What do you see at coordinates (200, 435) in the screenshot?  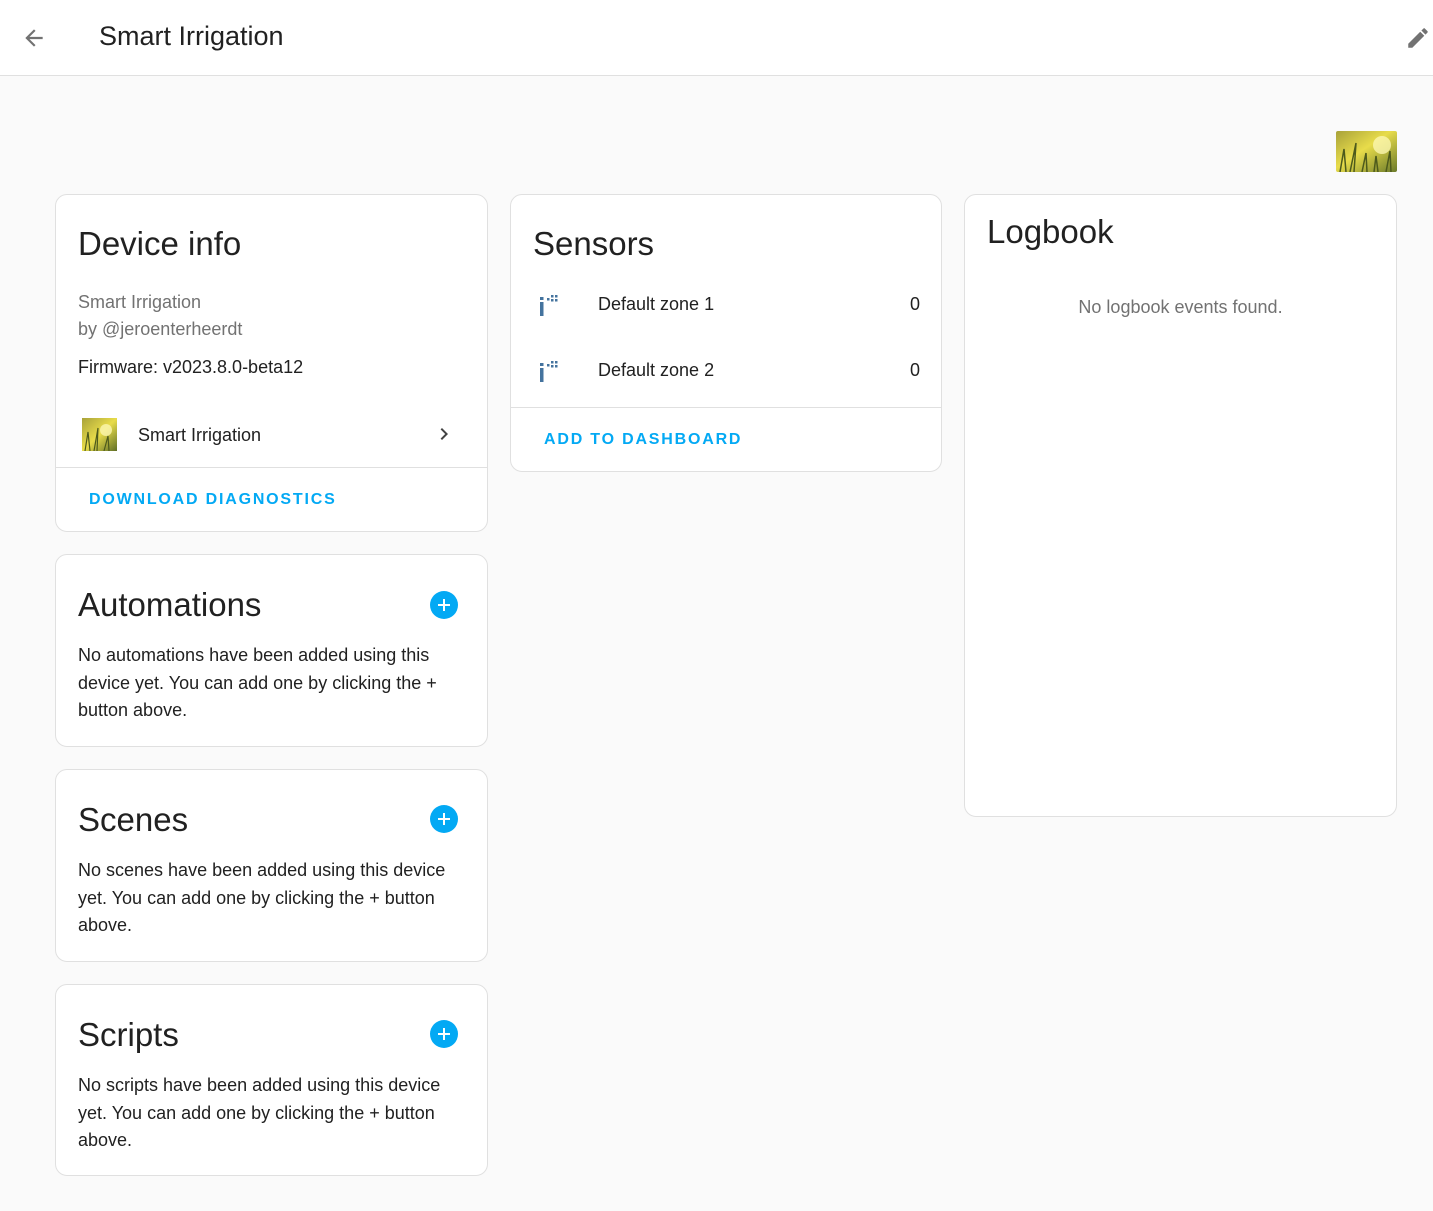 I see `integration-label: Smart Irrigation` at bounding box center [200, 435].